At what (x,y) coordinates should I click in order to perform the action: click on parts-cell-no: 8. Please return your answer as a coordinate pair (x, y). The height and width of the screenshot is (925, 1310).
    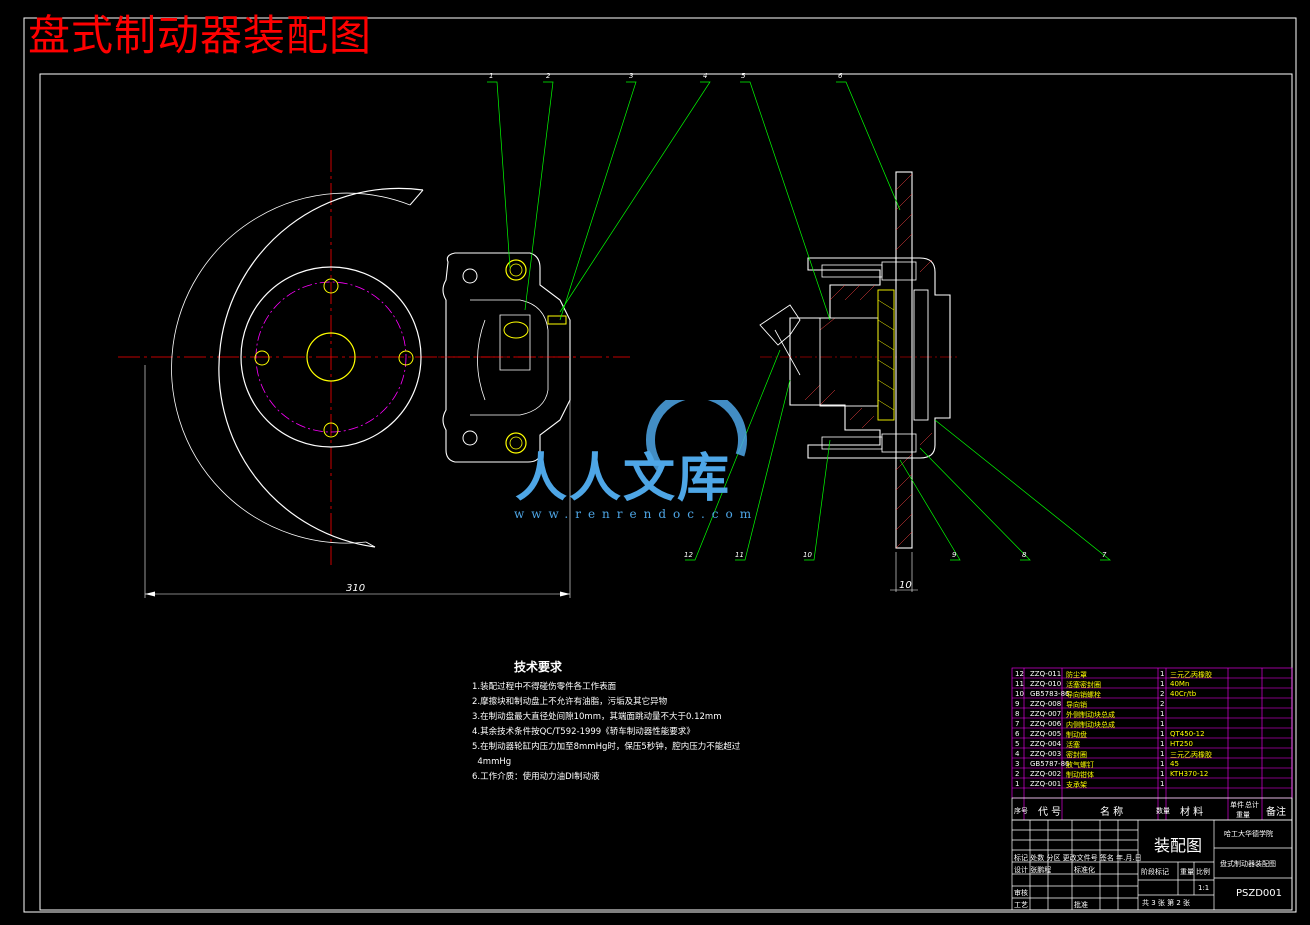
    Looking at the image, I should click on (1017, 714).